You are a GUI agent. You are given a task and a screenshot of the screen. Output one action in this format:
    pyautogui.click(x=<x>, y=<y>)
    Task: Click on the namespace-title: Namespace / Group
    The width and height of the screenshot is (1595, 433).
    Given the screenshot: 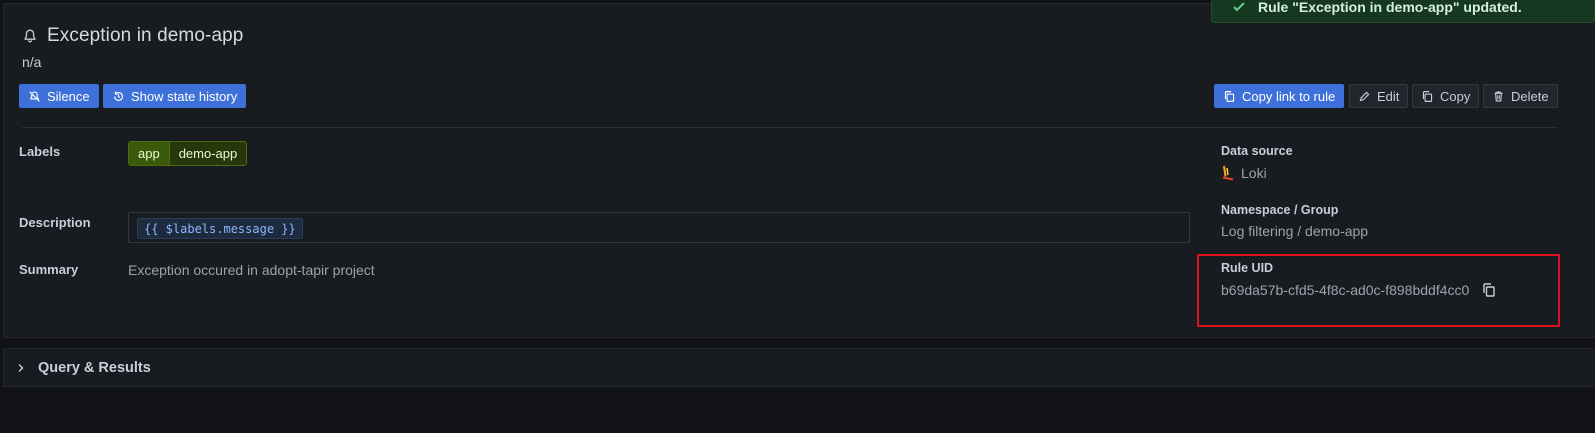 What is the action you would take?
    pyautogui.click(x=1280, y=210)
    